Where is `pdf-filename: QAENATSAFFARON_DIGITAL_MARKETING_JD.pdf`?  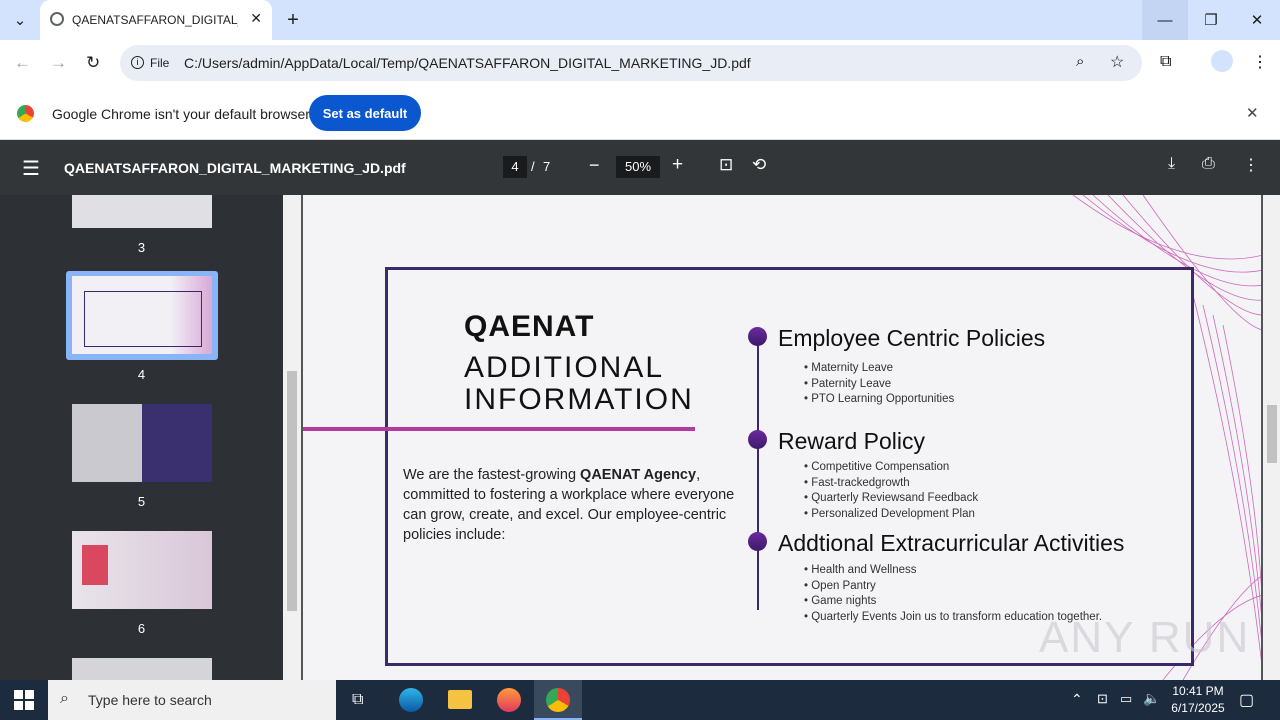
pdf-filename: QAENATSAFFARON_DIGITAL_MARKETING_JD.pdf is located at coordinates (235, 168).